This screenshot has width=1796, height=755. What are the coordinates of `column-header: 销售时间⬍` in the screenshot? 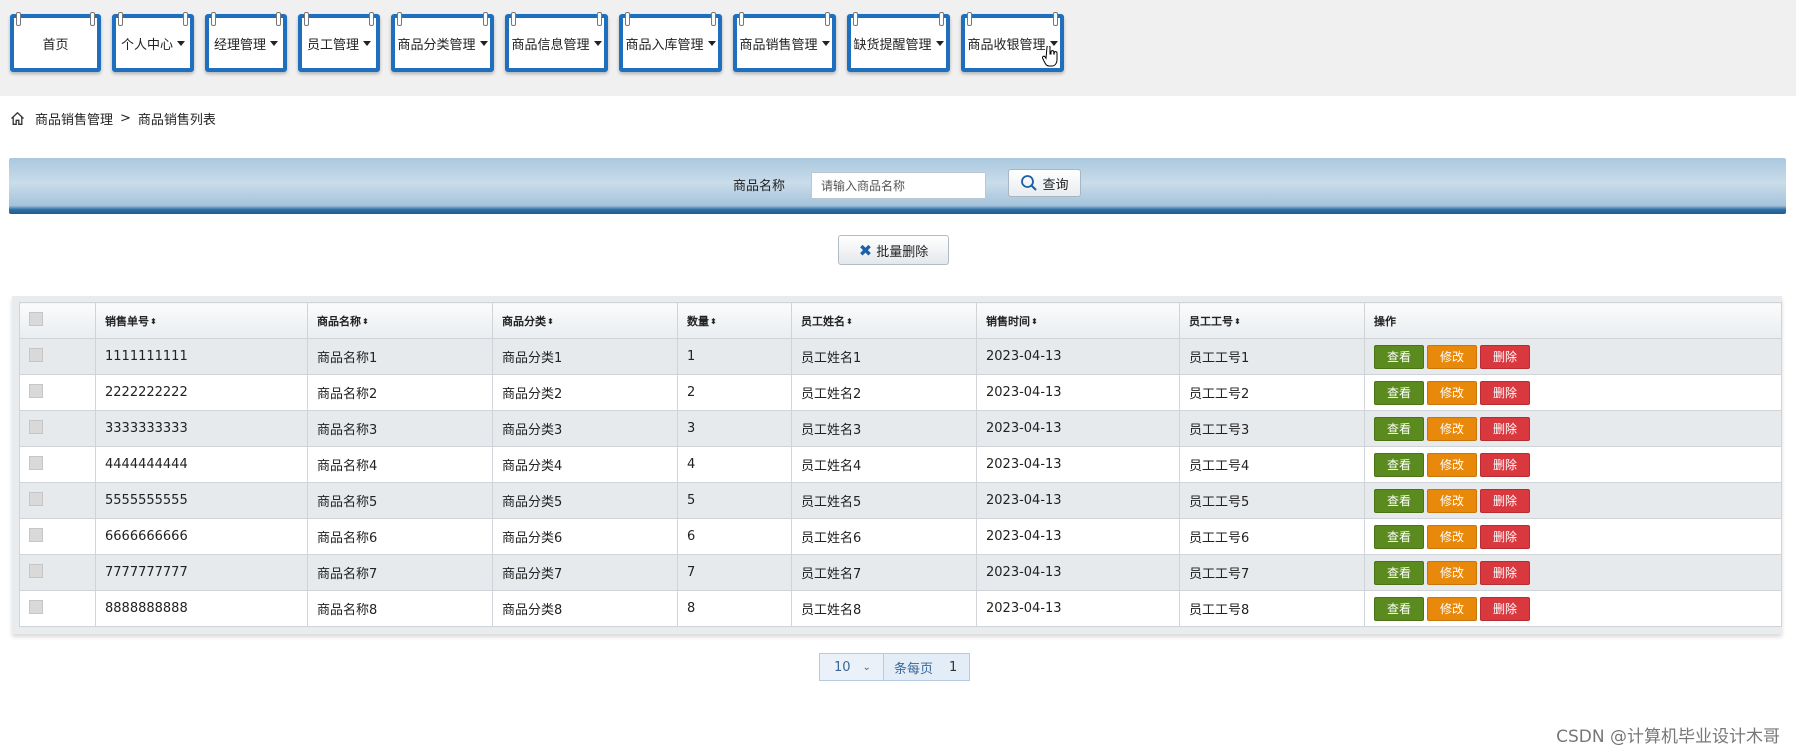 It's located at (1078, 320).